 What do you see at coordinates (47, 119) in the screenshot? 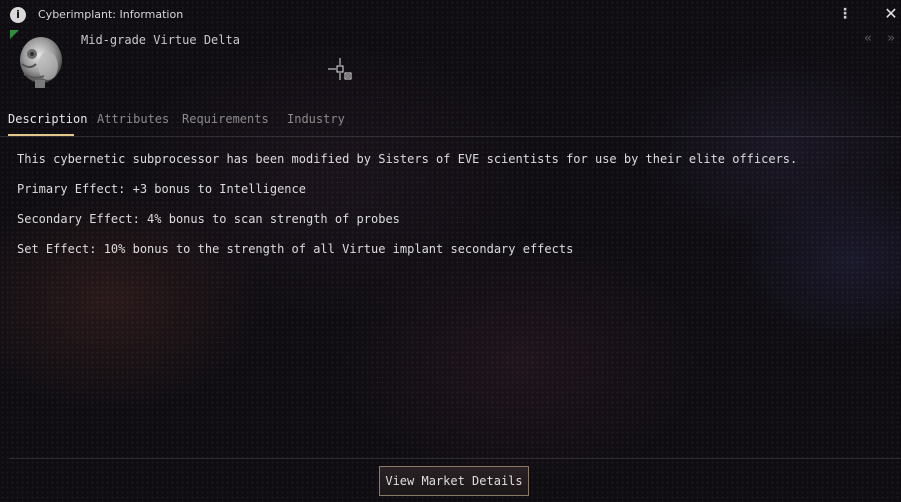
I see `tab-description: Description` at bounding box center [47, 119].